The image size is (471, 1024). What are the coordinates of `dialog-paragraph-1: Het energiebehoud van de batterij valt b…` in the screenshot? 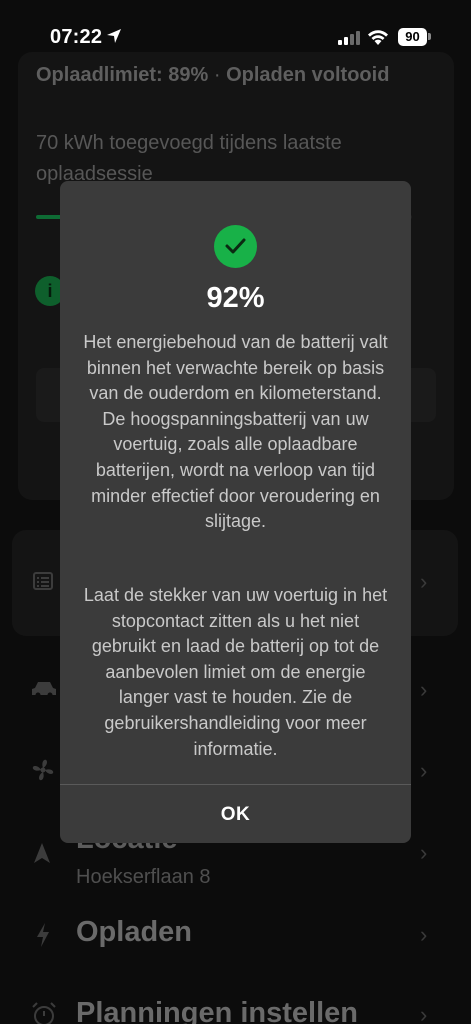 It's located at (235, 432).